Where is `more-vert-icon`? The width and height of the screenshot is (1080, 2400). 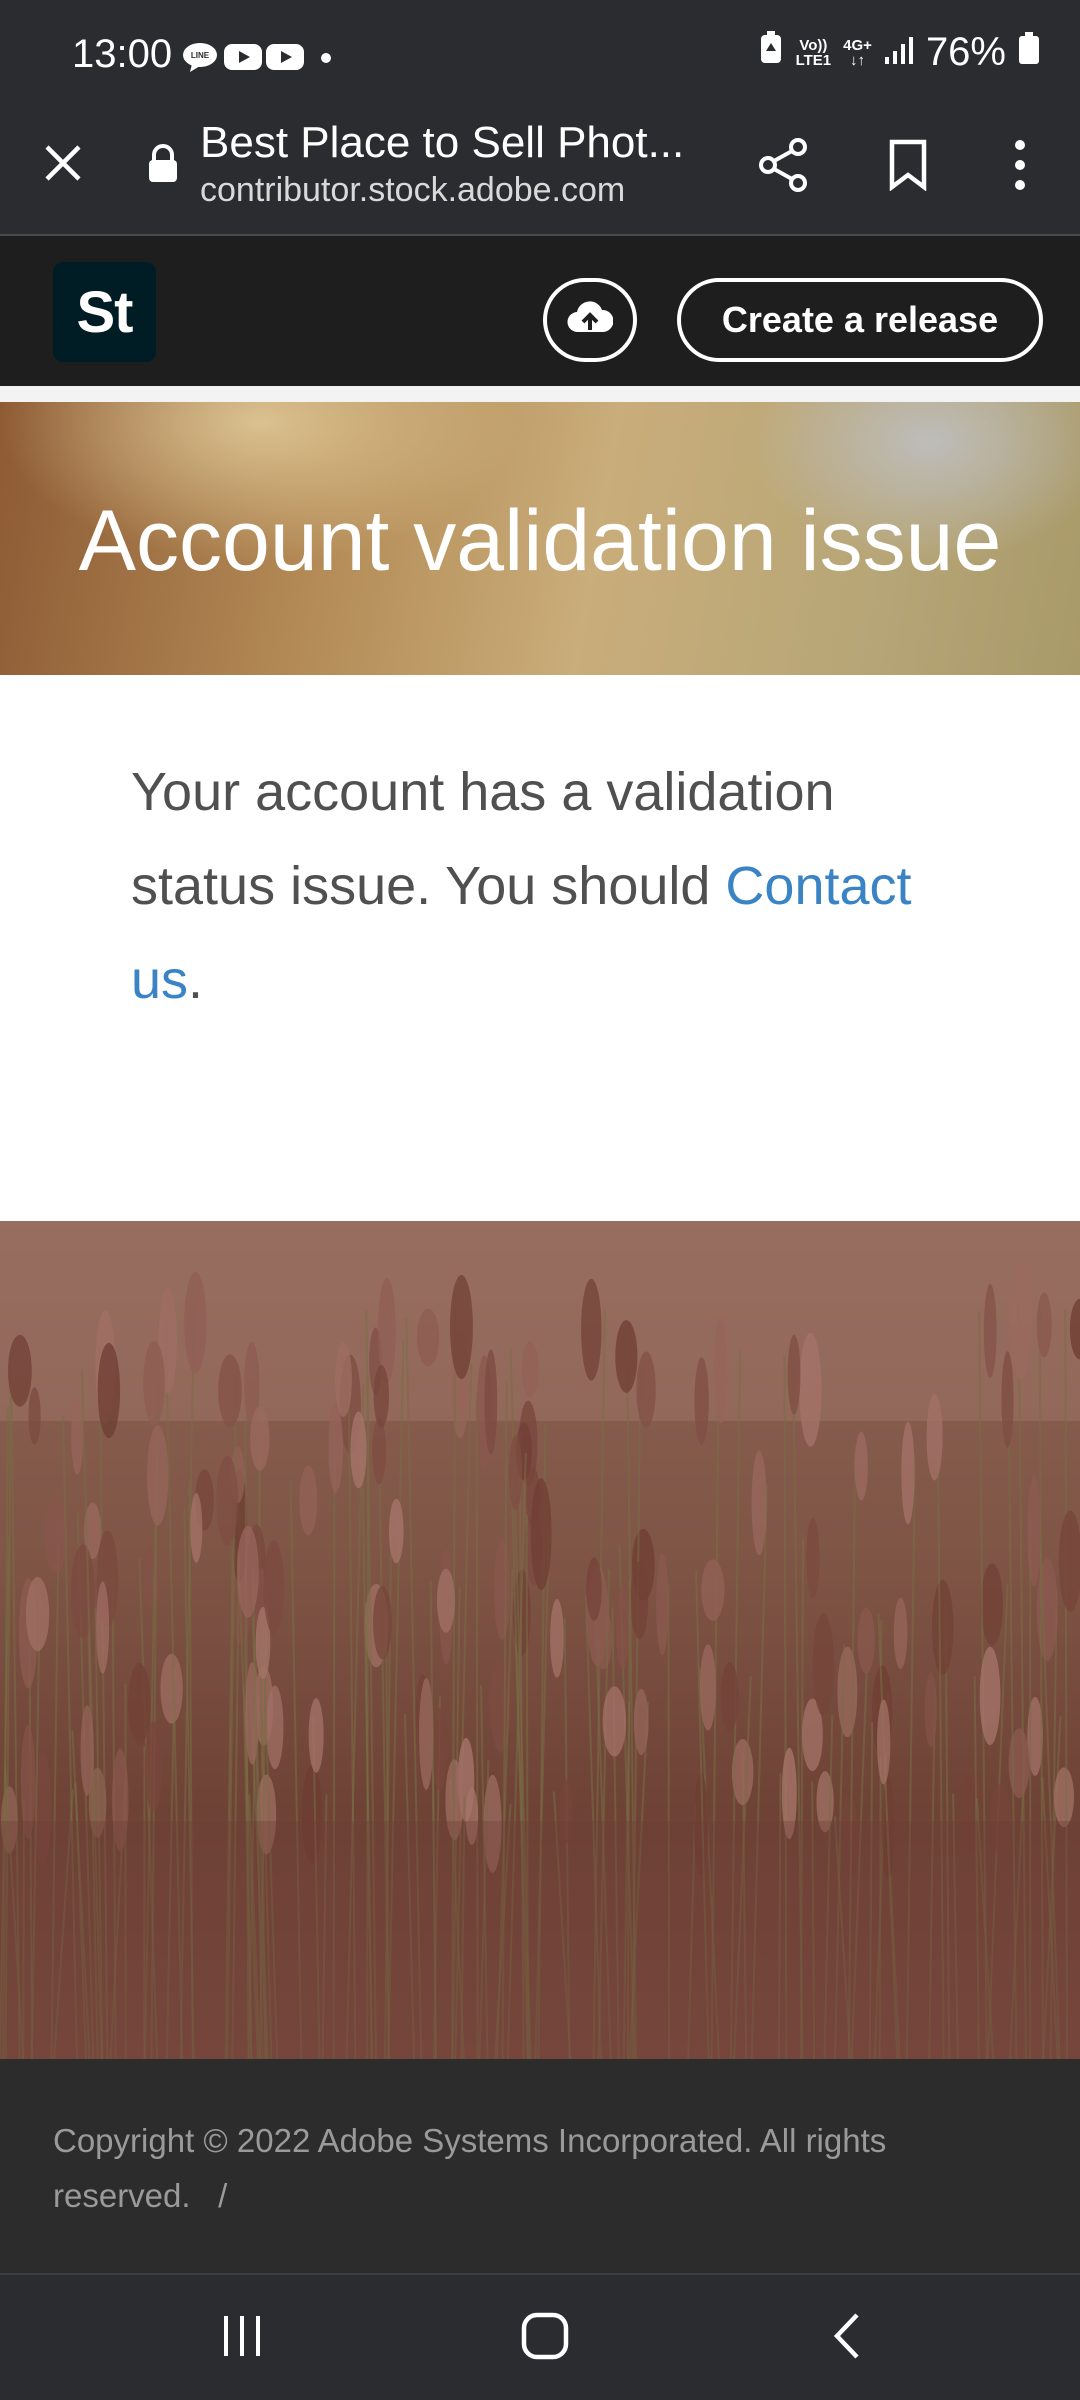 more-vert-icon is located at coordinates (1020, 167).